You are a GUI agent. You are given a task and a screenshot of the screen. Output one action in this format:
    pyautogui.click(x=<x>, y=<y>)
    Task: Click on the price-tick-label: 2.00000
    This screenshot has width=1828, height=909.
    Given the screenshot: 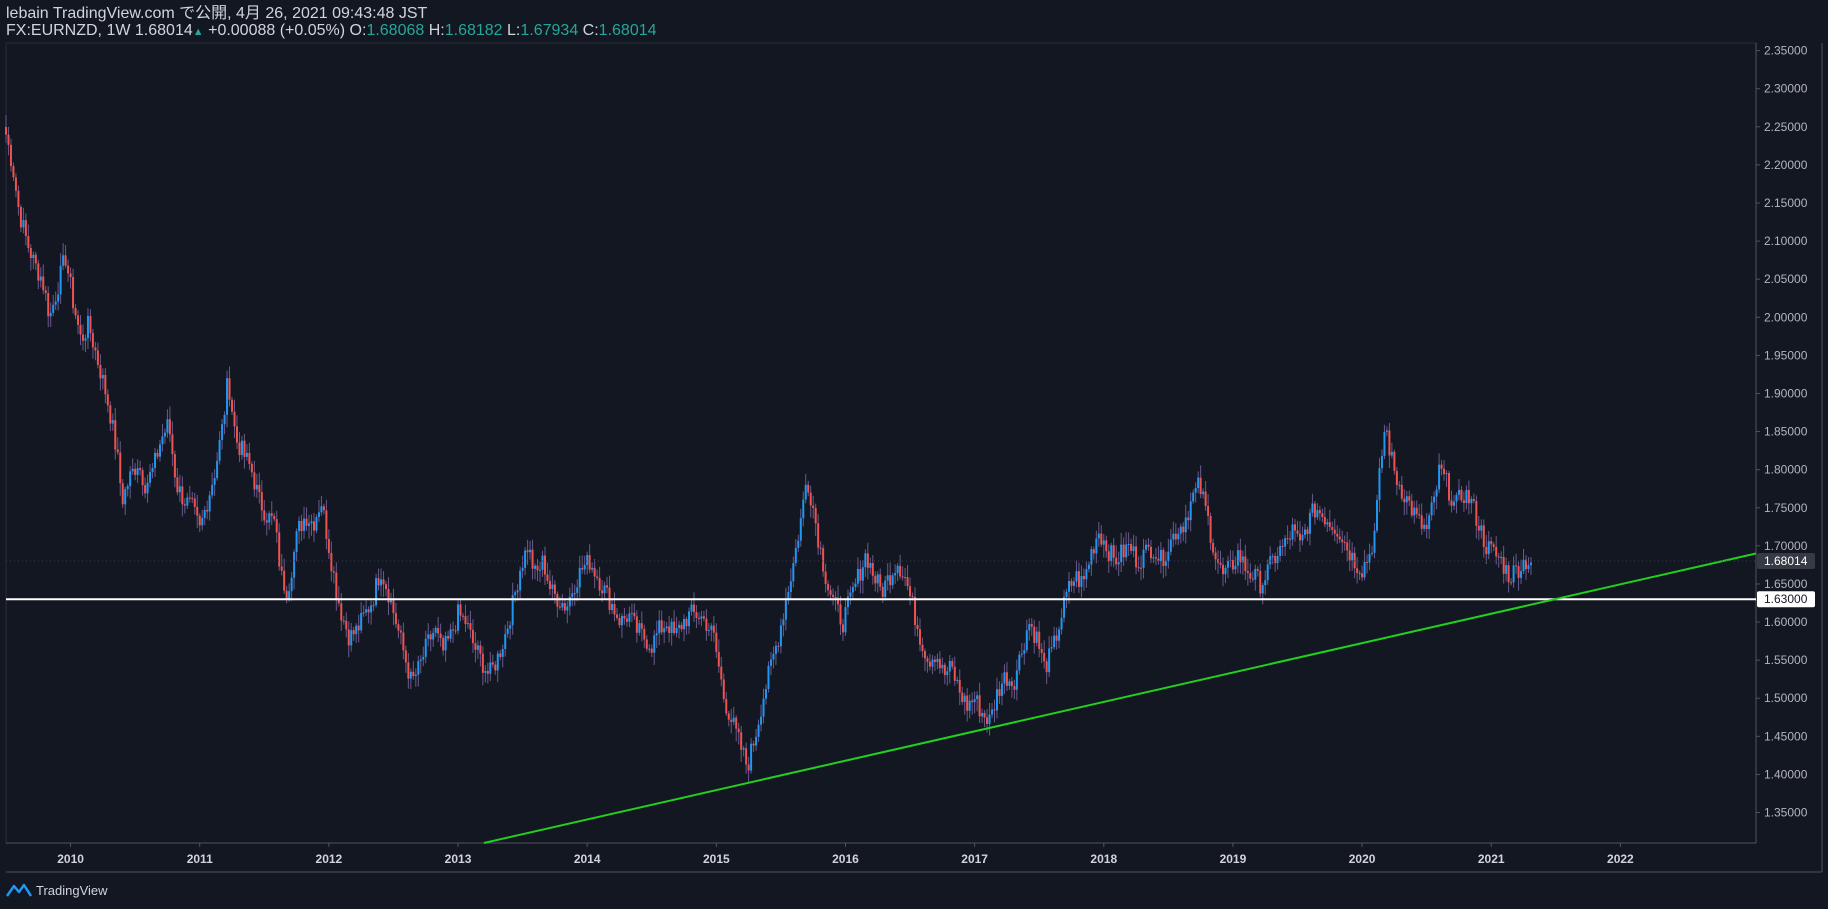 What is the action you would take?
    pyautogui.click(x=1786, y=317)
    